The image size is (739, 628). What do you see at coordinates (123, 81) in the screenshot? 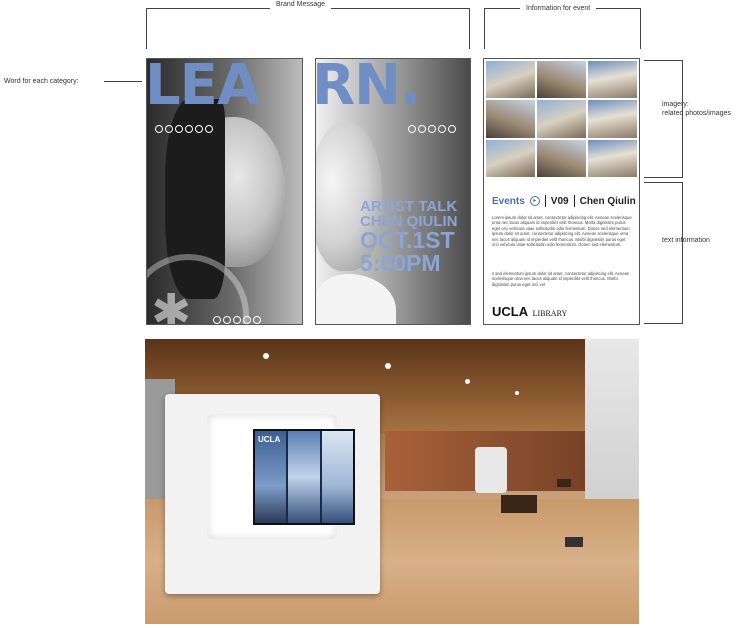
I see `category-word-line` at bounding box center [123, 81].